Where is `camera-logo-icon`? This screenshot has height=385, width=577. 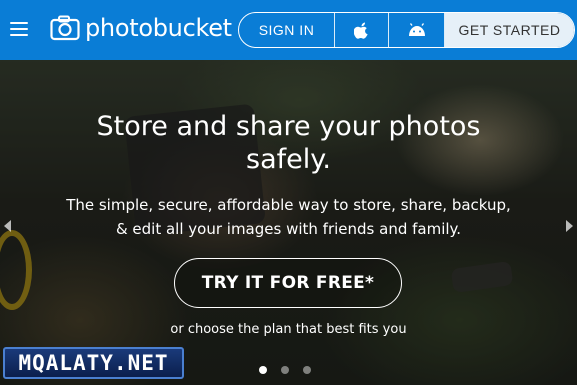
camera-logo-icon is located at coordinates (65, 28).